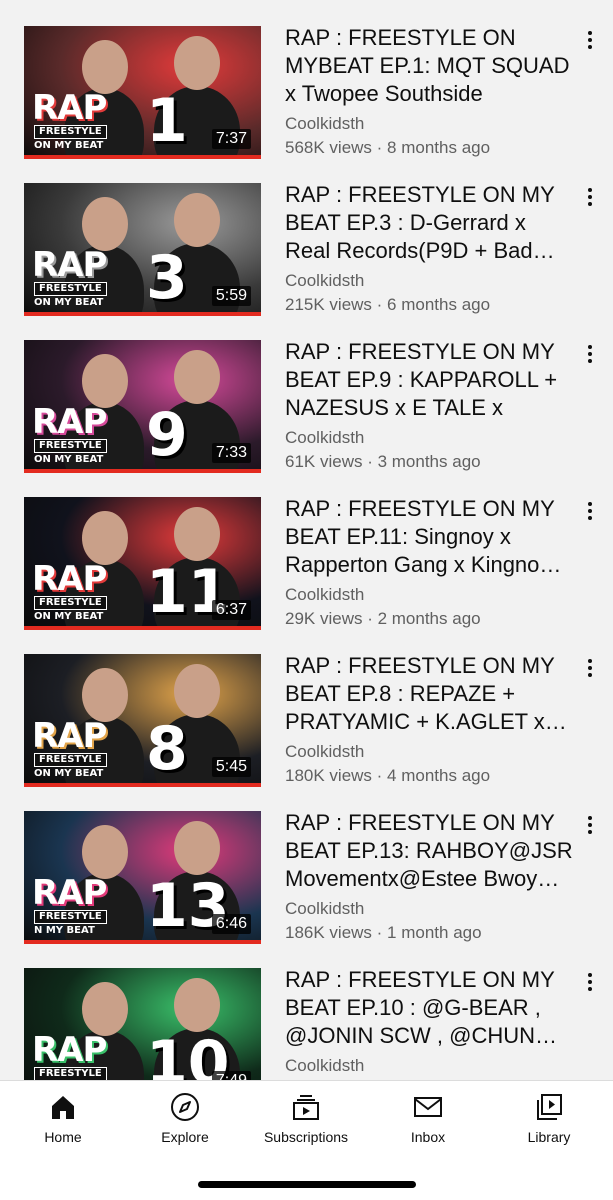  Describe the element at coordinates (383, 461) in the screenshot. I see `video-meta: 61K views · 3 months ago` at that location.